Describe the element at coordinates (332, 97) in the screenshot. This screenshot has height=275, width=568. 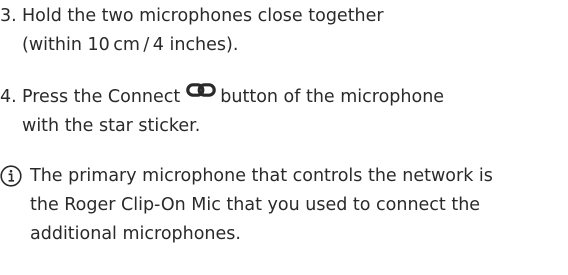
I see `step-text-after-icon: button of the microphone` at that location.